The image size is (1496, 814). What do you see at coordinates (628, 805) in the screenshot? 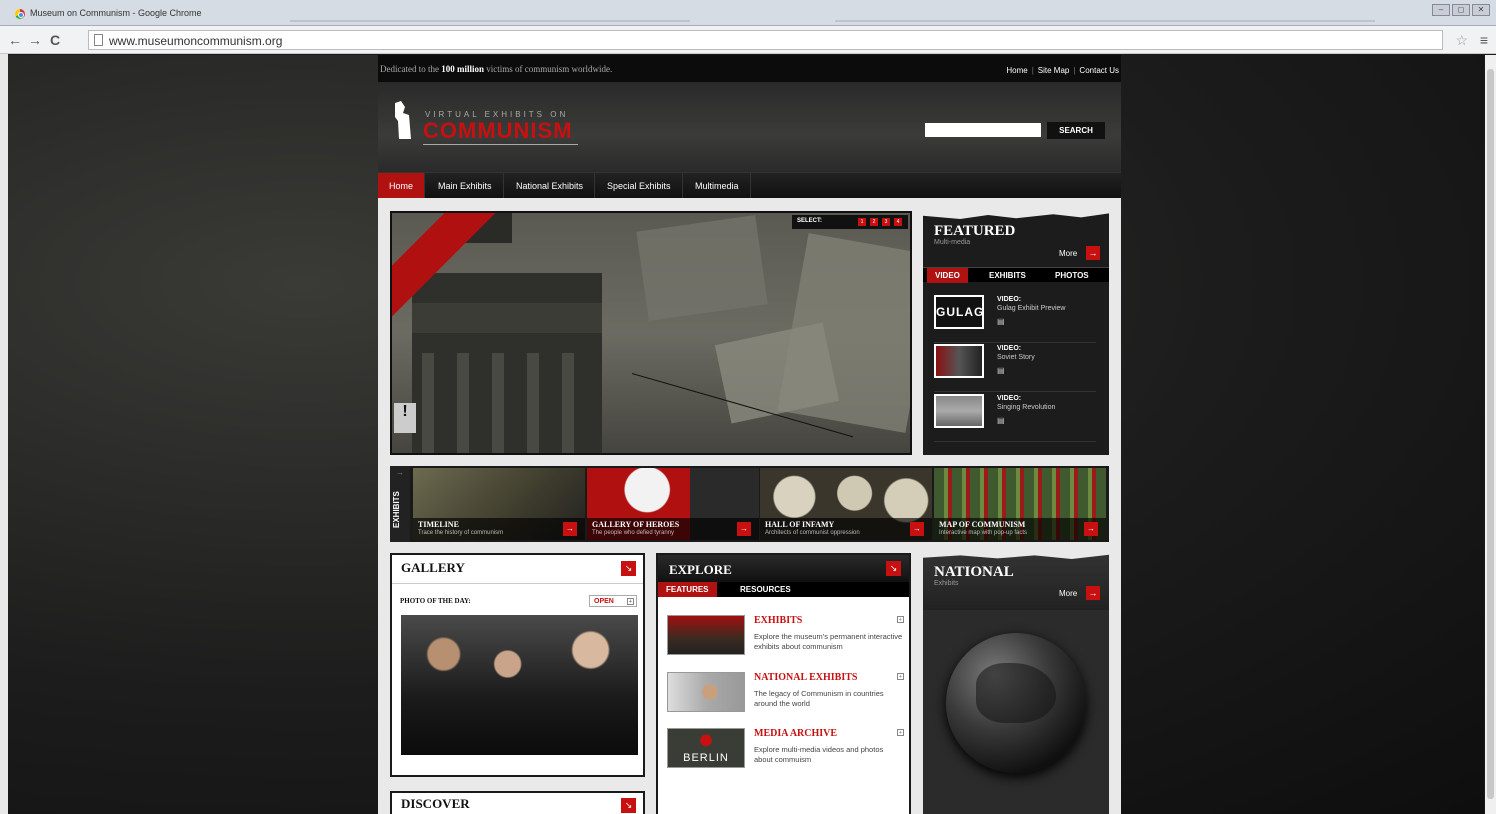
I see `discover-arrow-icon: ↘` at bounding box center [628, 805].